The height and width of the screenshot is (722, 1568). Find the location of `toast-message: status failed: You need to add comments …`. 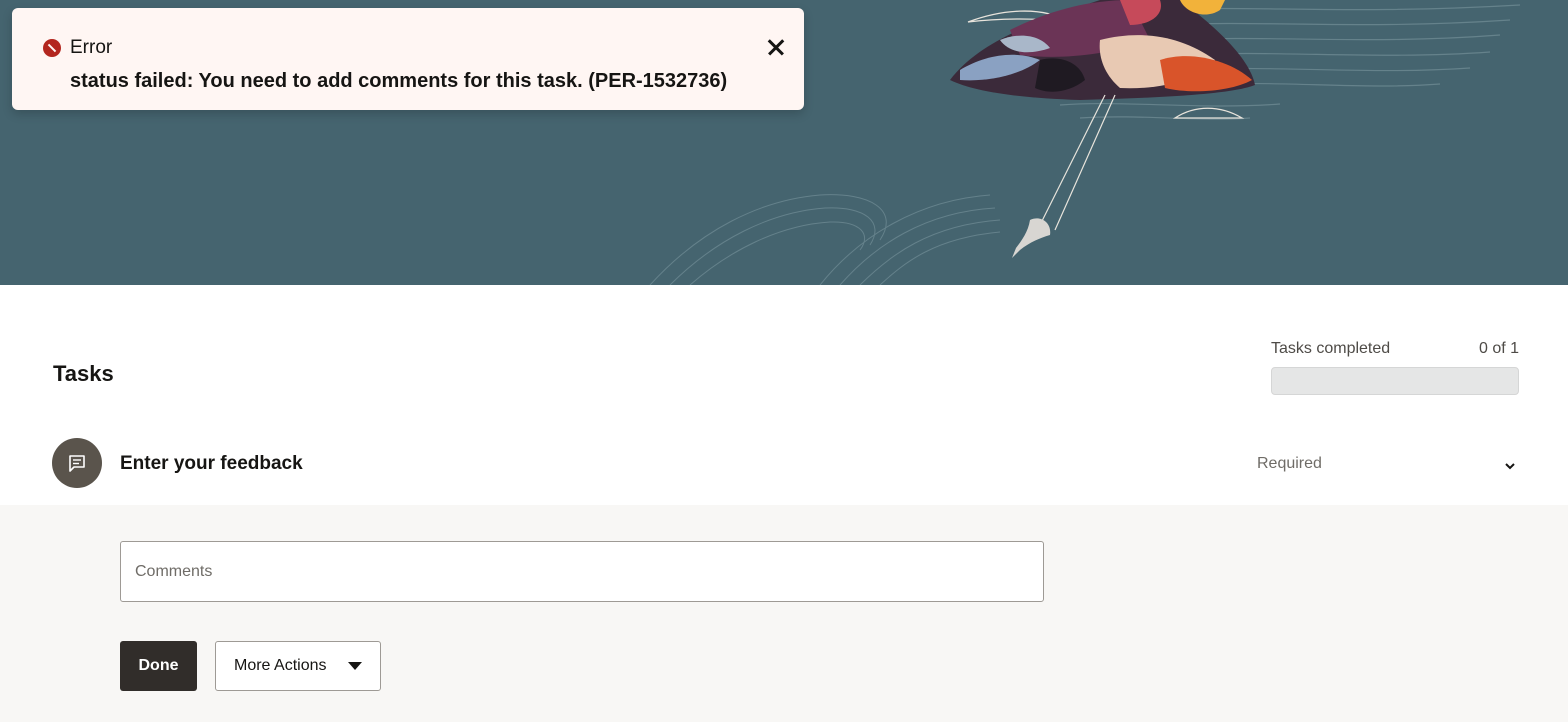

toast-message: status failed: You need to add comments … is located at coordinates (399, 81).